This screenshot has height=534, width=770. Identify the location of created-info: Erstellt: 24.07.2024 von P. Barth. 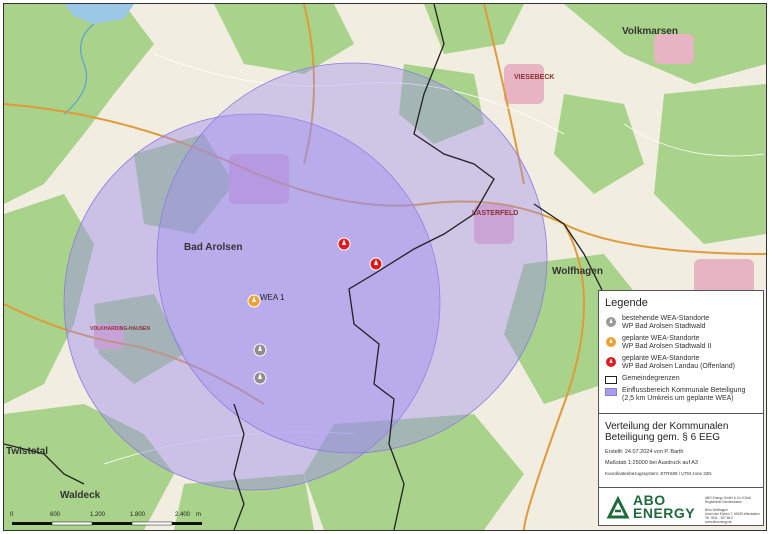
(644, 452).